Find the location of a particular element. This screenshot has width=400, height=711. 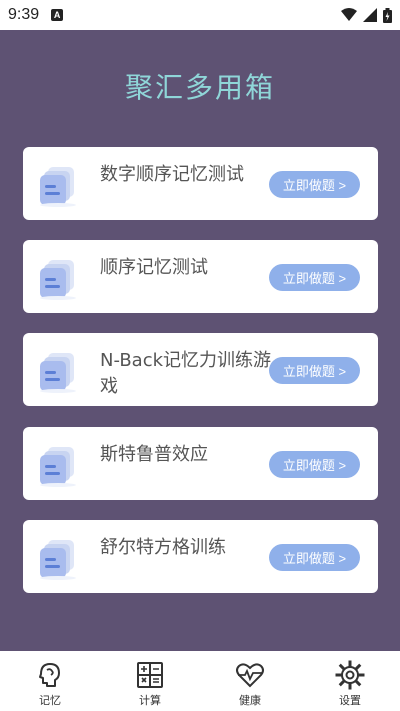

bottom-nav: 记忆 计算 健康 设置 is located at coordinates (200, 681).